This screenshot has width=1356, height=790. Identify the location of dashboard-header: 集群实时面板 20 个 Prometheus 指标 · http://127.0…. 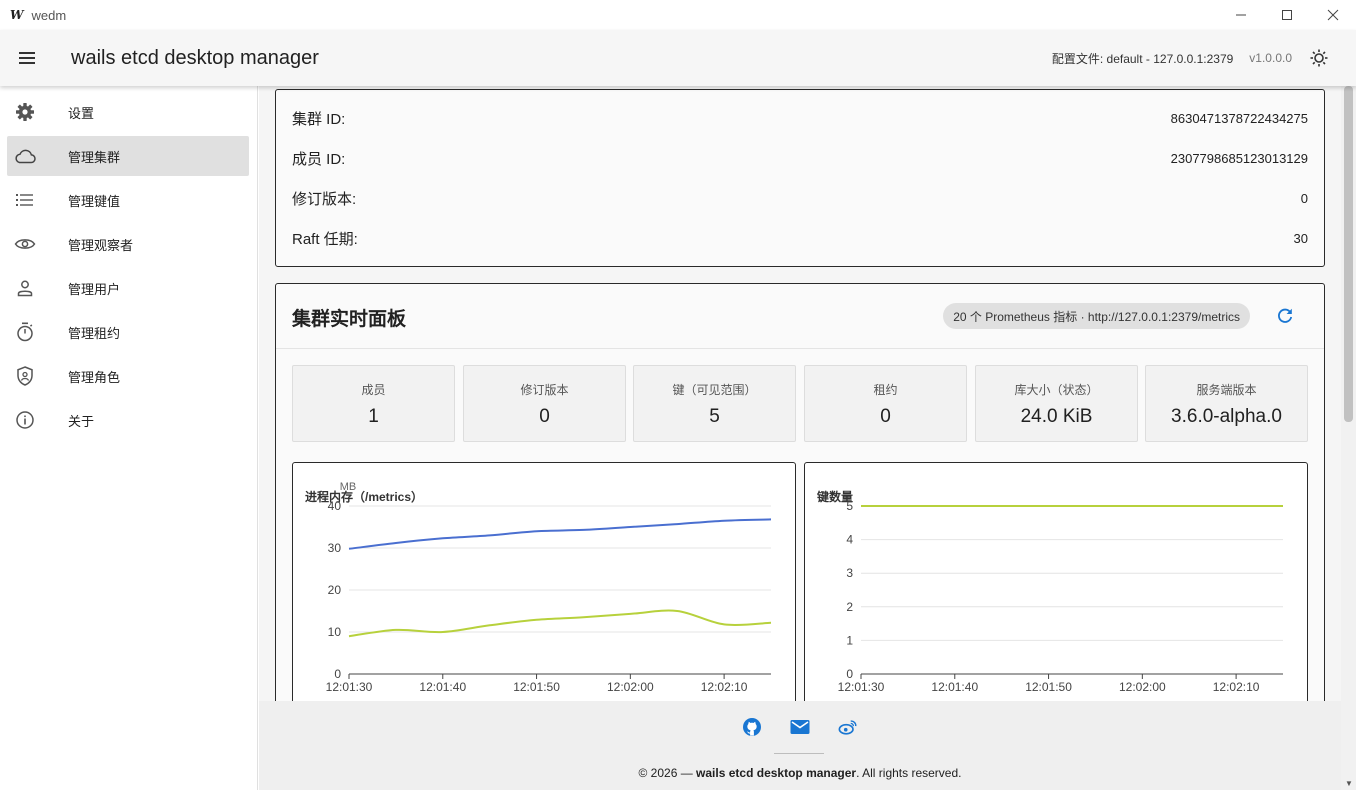
(800, 316).